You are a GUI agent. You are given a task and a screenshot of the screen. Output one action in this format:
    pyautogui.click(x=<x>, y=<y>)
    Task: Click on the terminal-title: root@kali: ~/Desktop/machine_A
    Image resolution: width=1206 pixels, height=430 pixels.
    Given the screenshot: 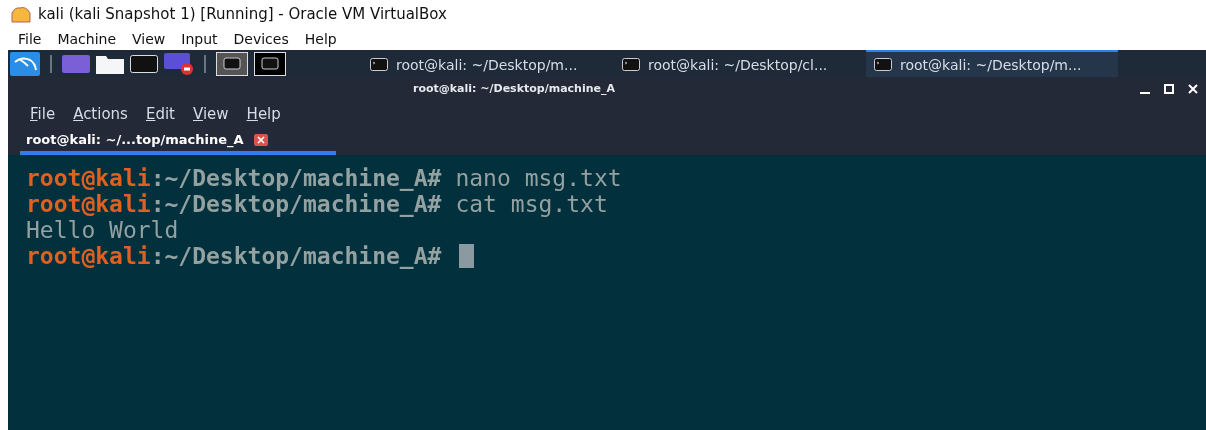 What is the action you would take?
    pyautogui.click(x=514, y=88)
    